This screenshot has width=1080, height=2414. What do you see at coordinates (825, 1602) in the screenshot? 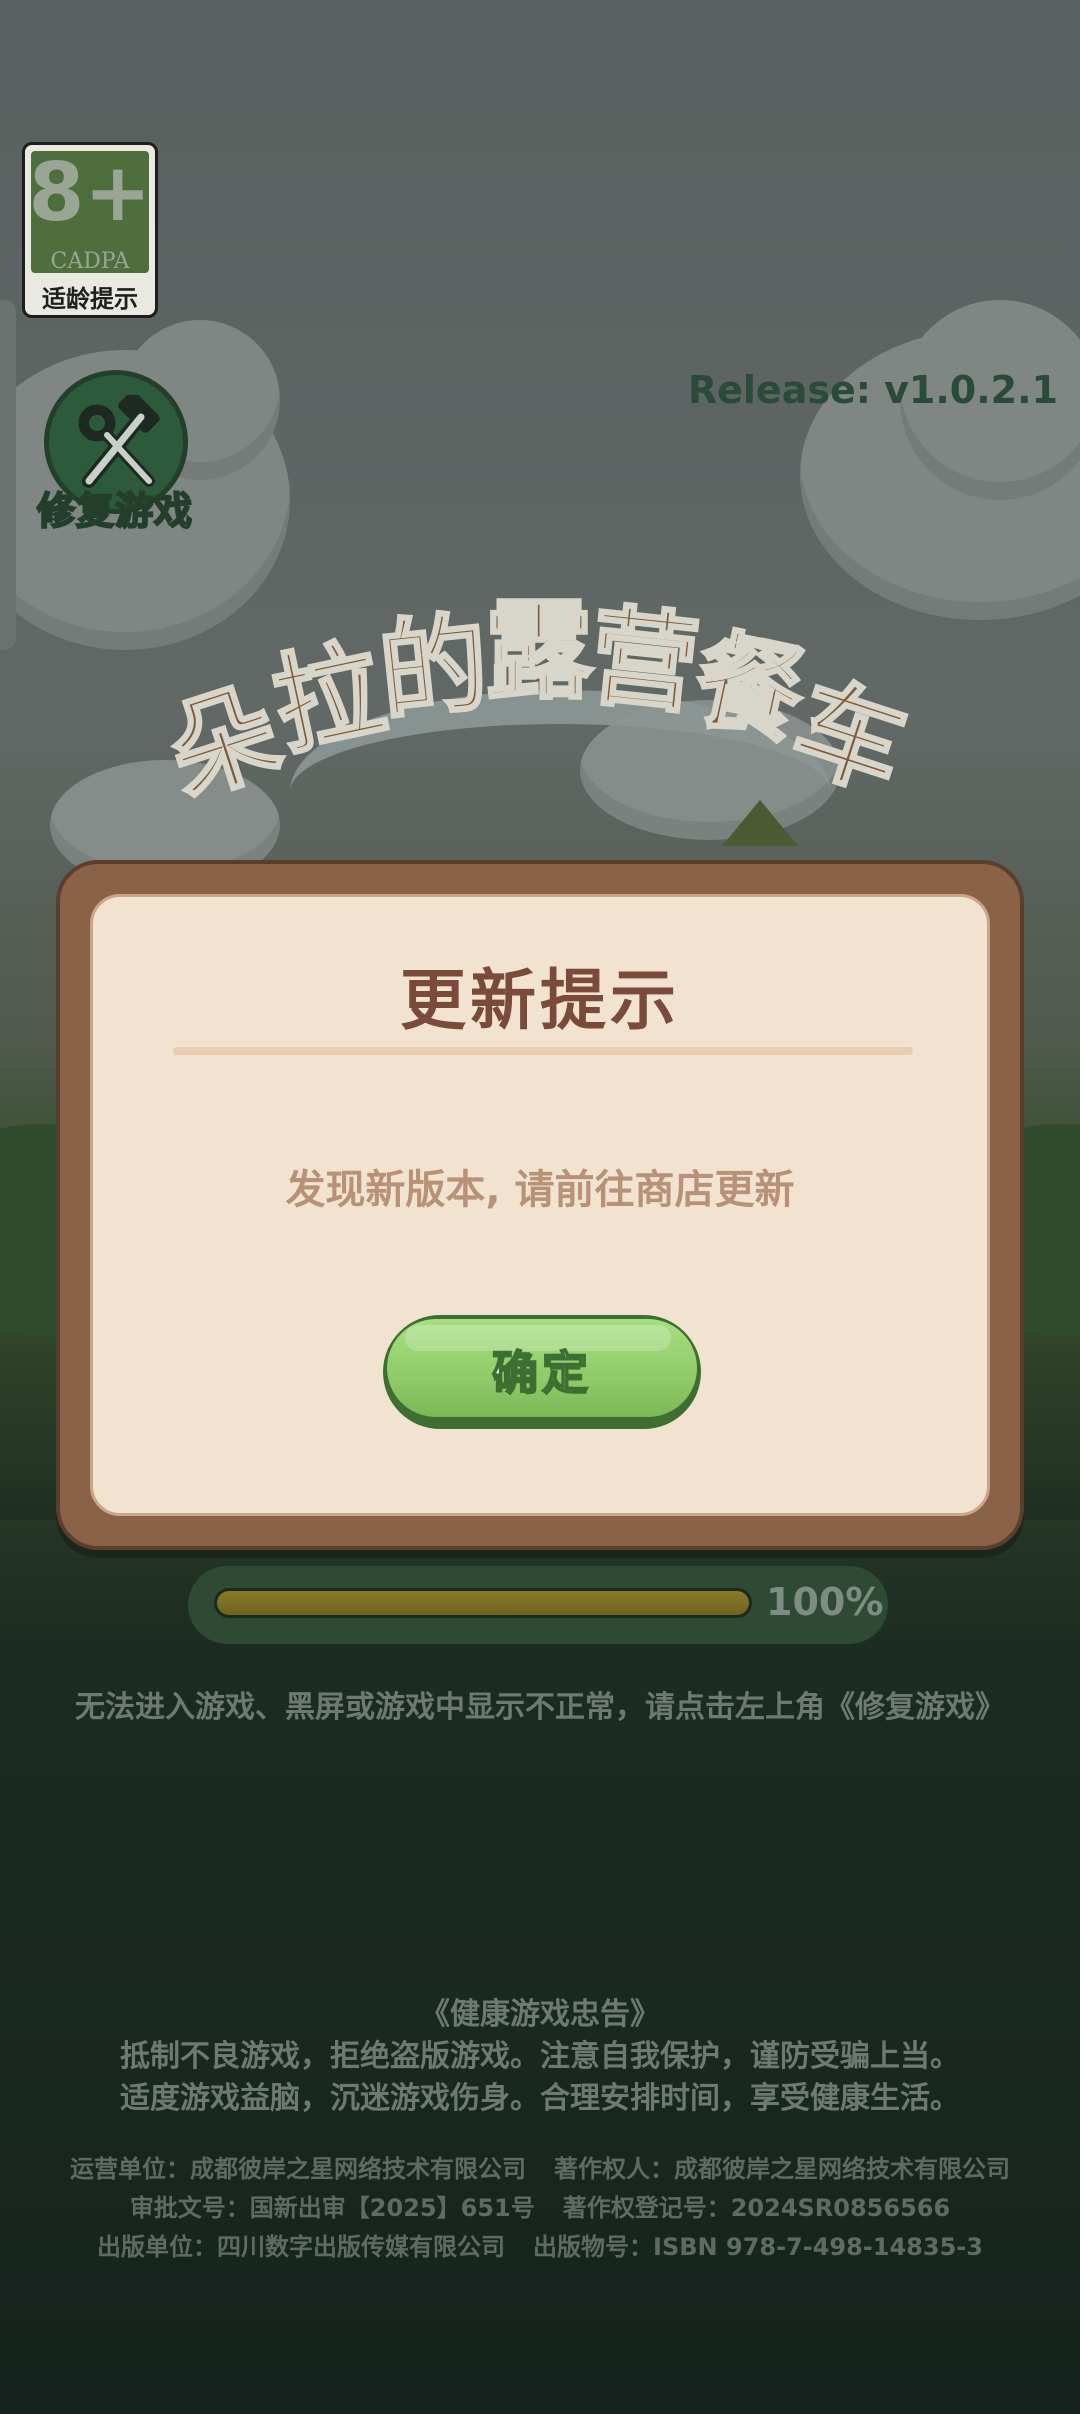
I see `progress-percent: 100%` at bounding box center [825, 1602].